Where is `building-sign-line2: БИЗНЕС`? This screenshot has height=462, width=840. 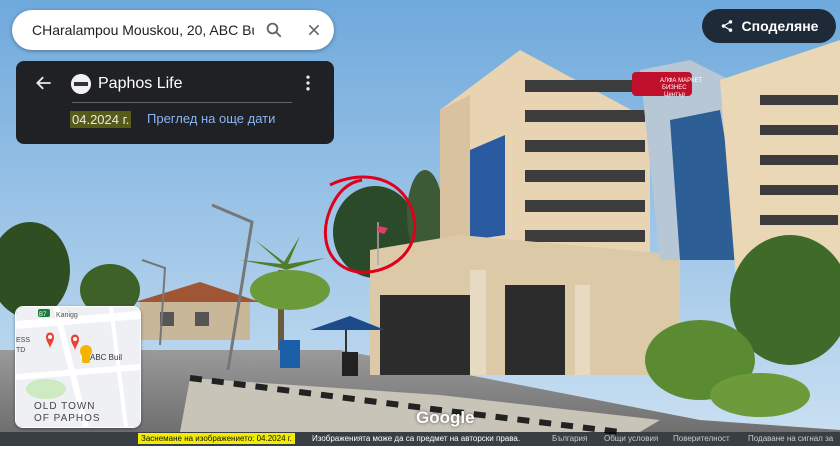 building-sign-line2: БИЗНЕС is located at coordinates (674, 88).